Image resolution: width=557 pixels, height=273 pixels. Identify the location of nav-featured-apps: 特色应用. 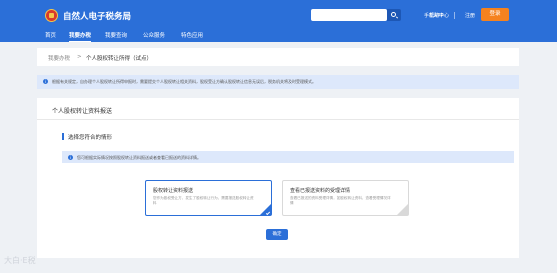
(192, 36).